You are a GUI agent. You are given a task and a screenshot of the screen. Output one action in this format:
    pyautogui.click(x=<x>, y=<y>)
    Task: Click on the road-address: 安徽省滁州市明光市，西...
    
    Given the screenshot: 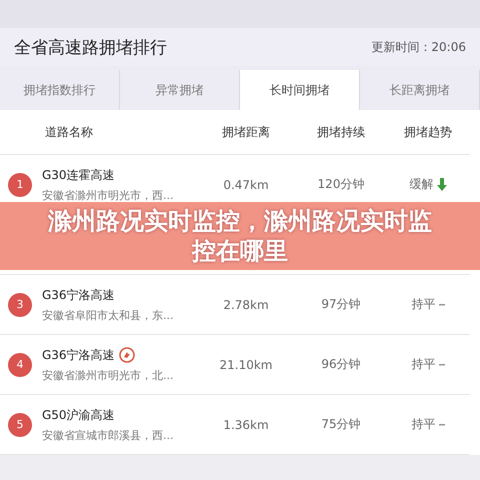 What is the action you would take?
    pyautogui.click(x=108, y=195)
    